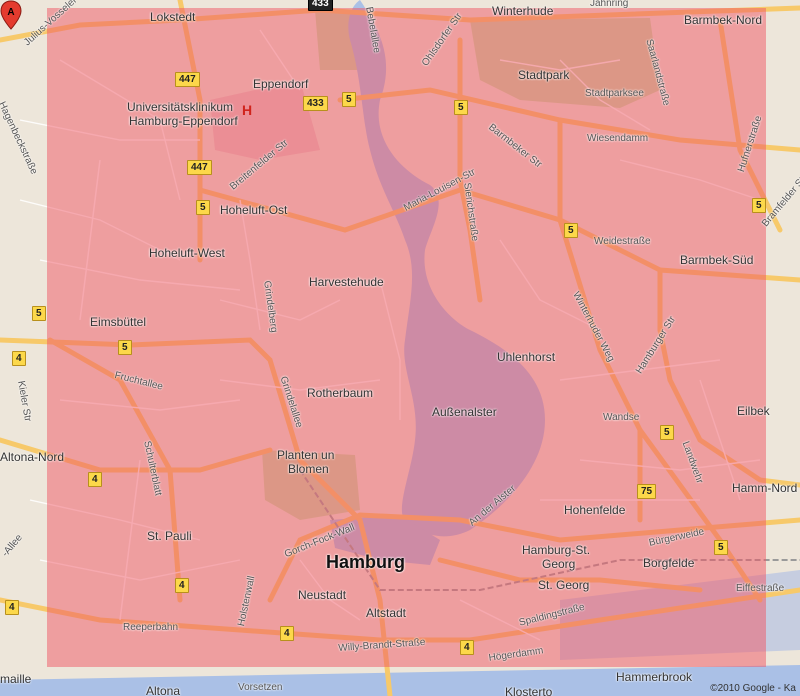 This screenshot has height=696, width=800. I want to click on district-label-hamburg-st-georg-line1: Hamburg-St., so click(556, 550).